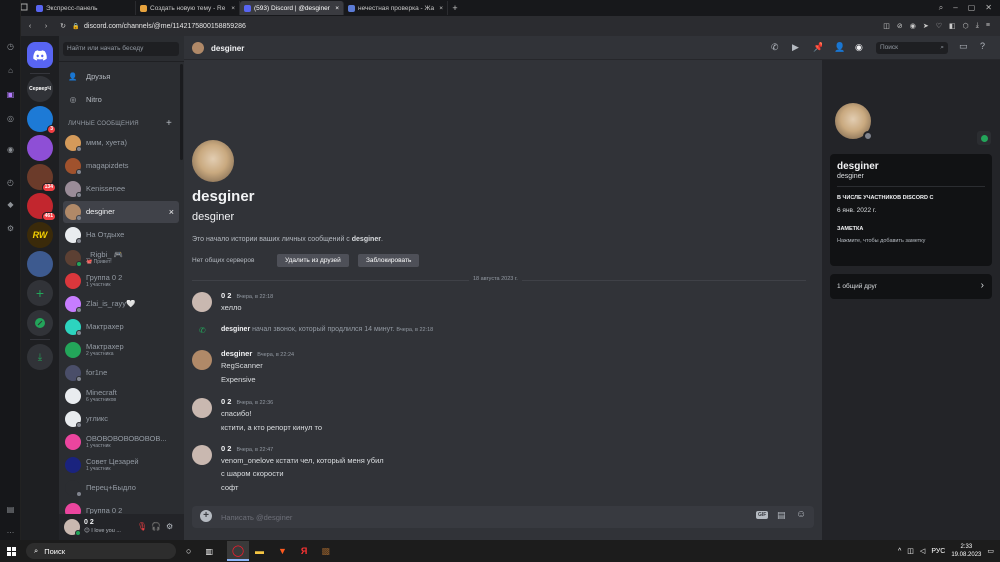 This screenshot has height=562, width=1000. What do you see at coordinates (853, 121) in the screenshot?
I see `profile-avatar` at bounding box center [853, 121].